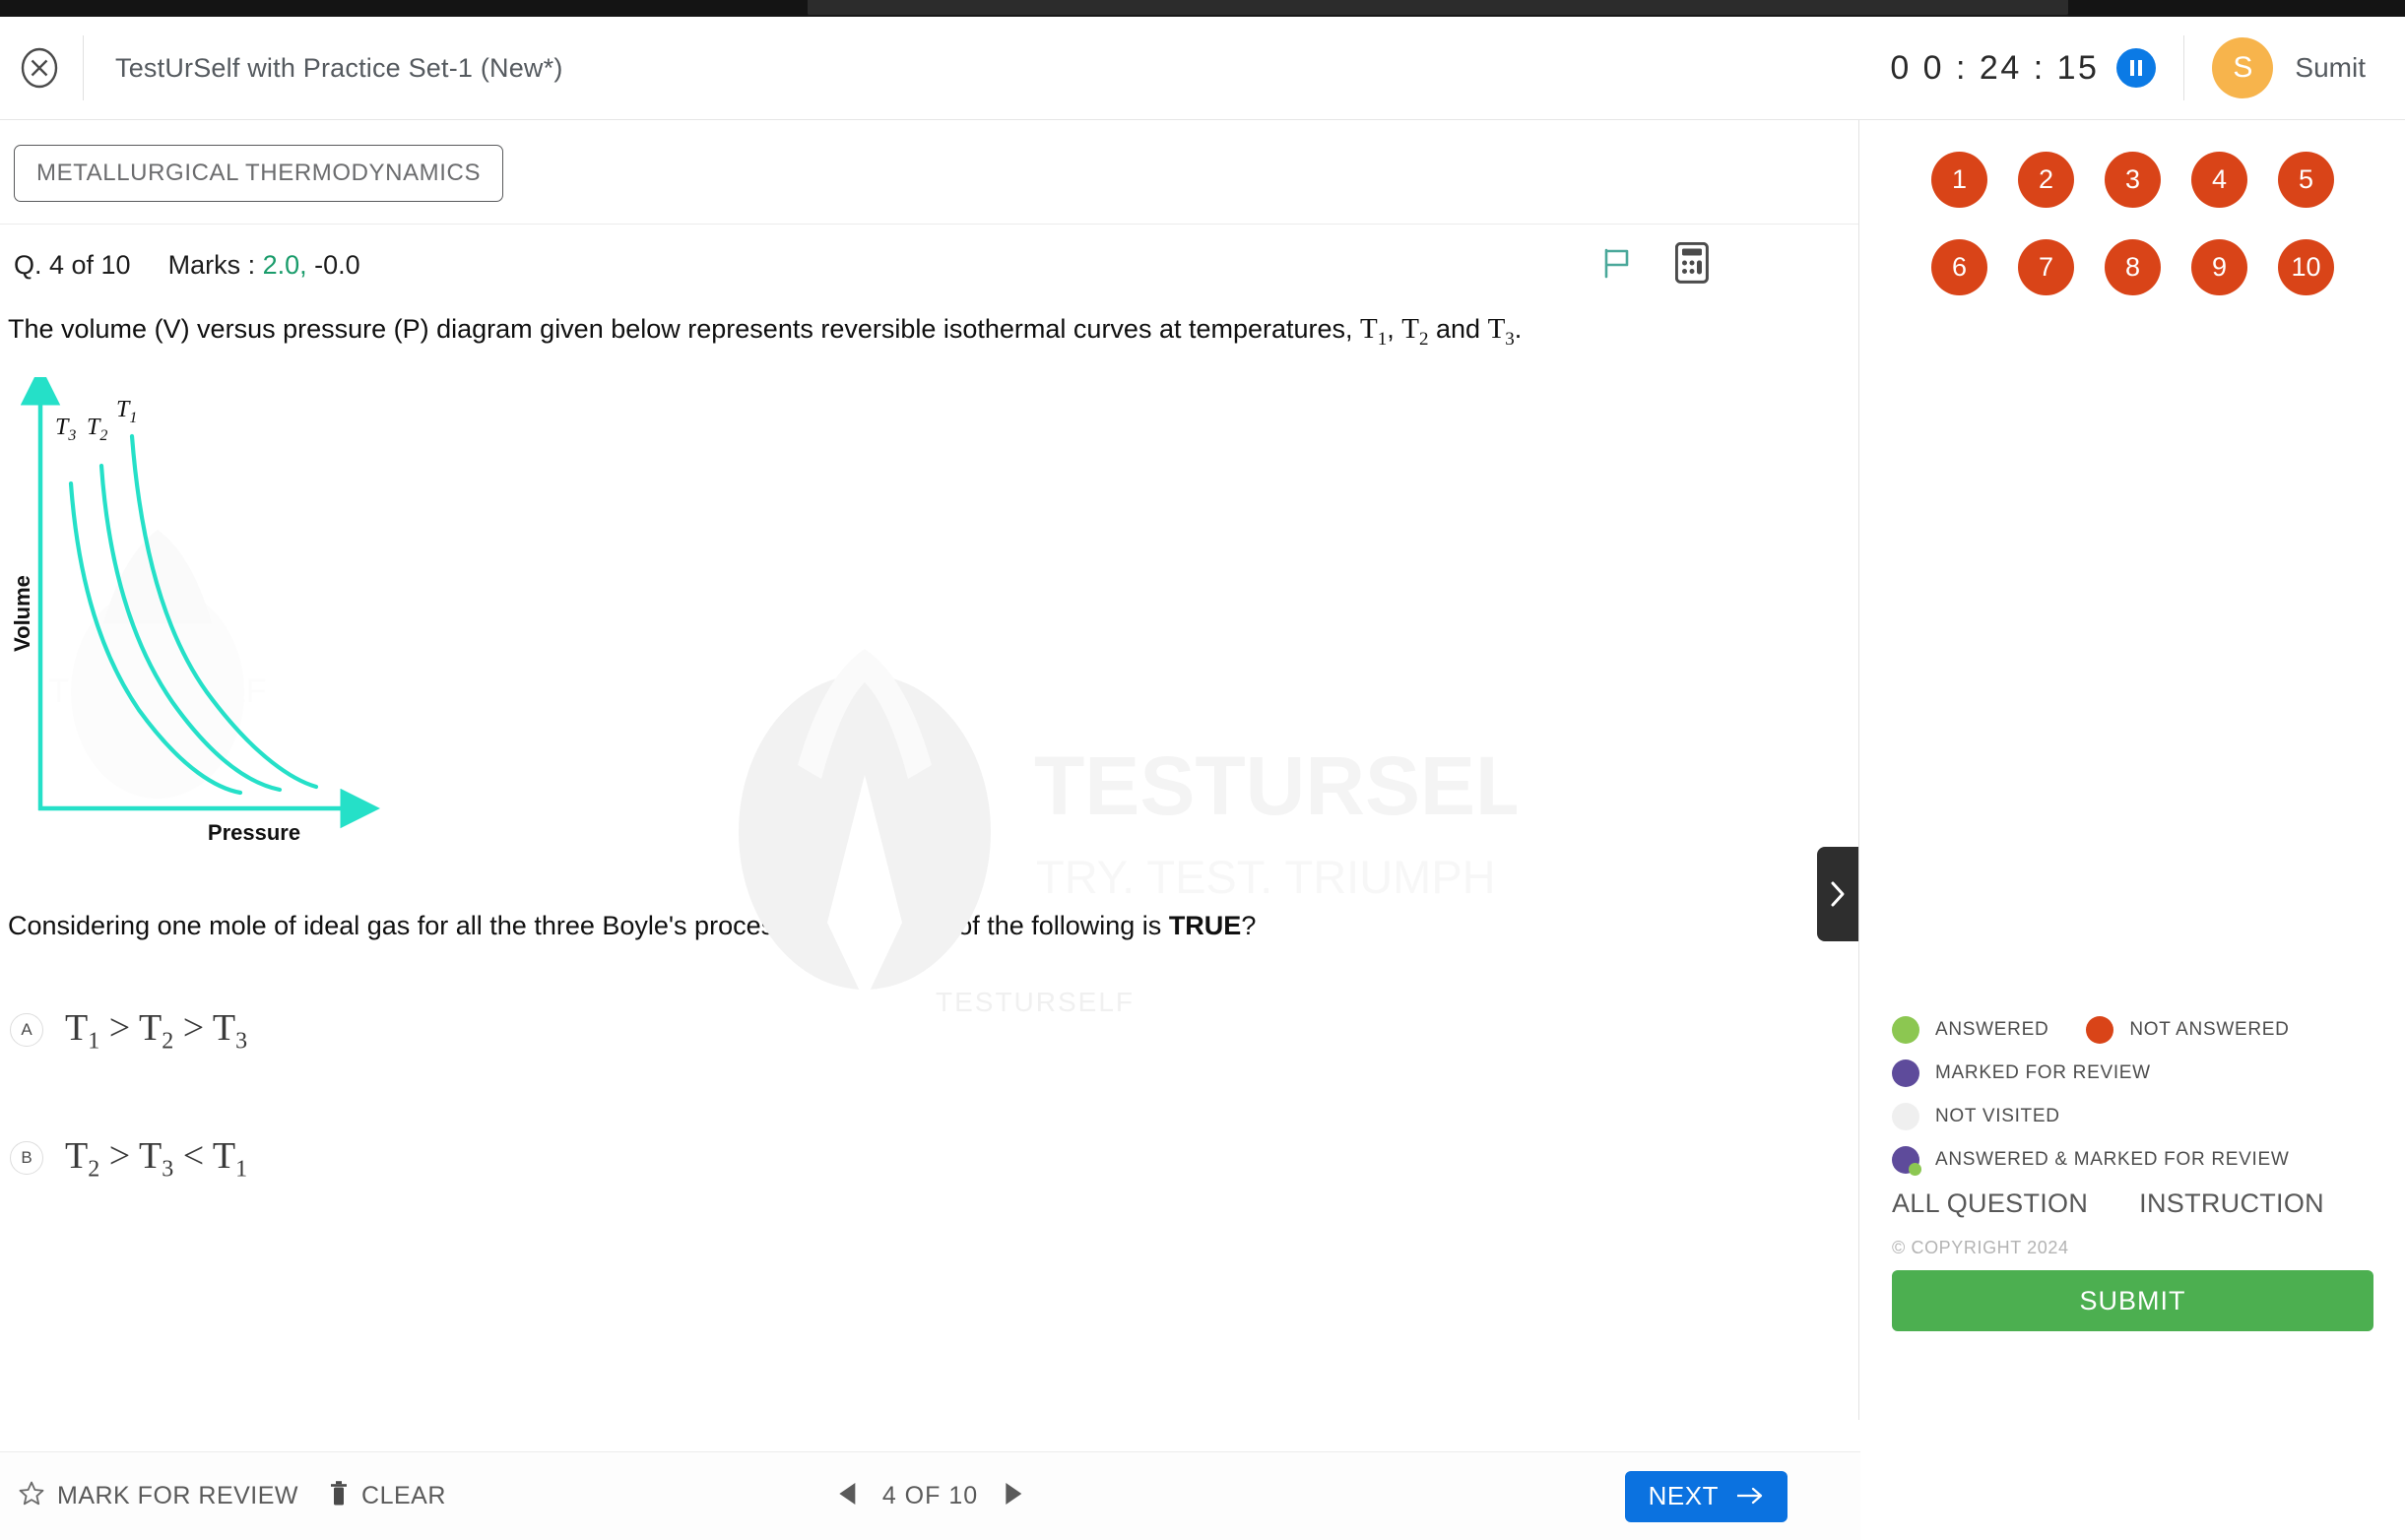 The height and width of the screenshot is (1540, 2405). I want to click on legend-label-answered: ANSWERED, so click(1992, 1029).